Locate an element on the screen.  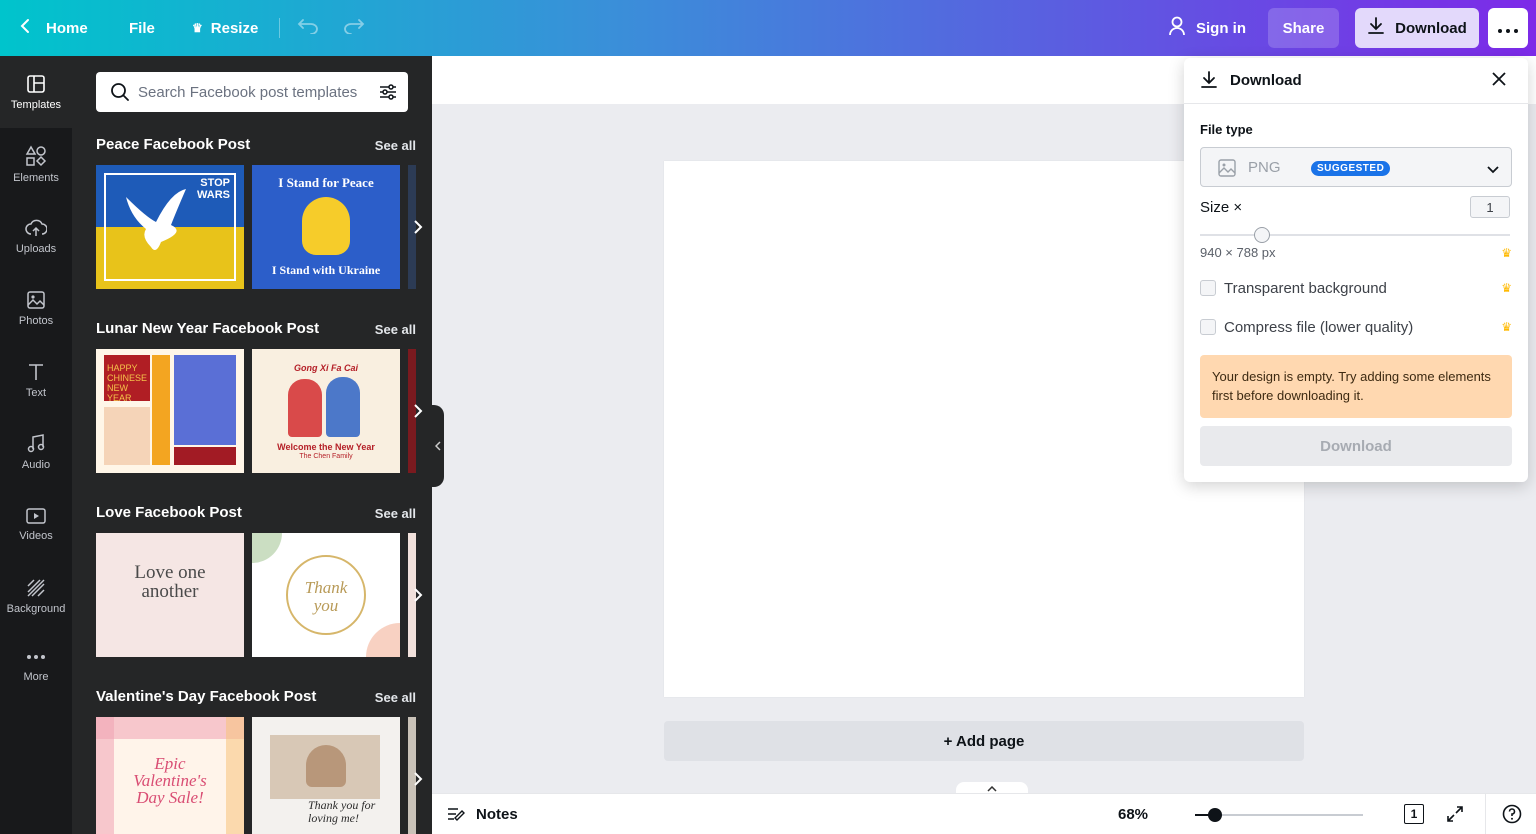
notes-label: Notes is located at coordinates (497, 814).